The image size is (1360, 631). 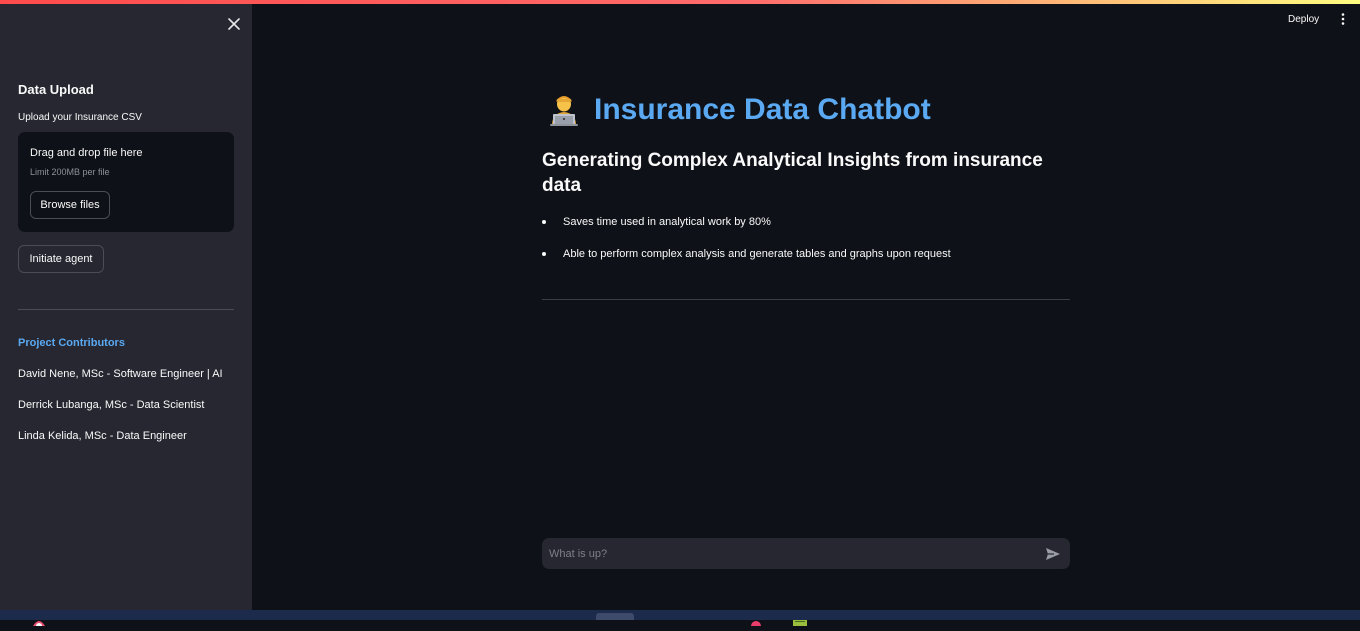 What do you see at coordinates (70, 172) in the screenshot?
I see `dropzone-limit: Limit 200MB per file` at bounding box center [70, 172].